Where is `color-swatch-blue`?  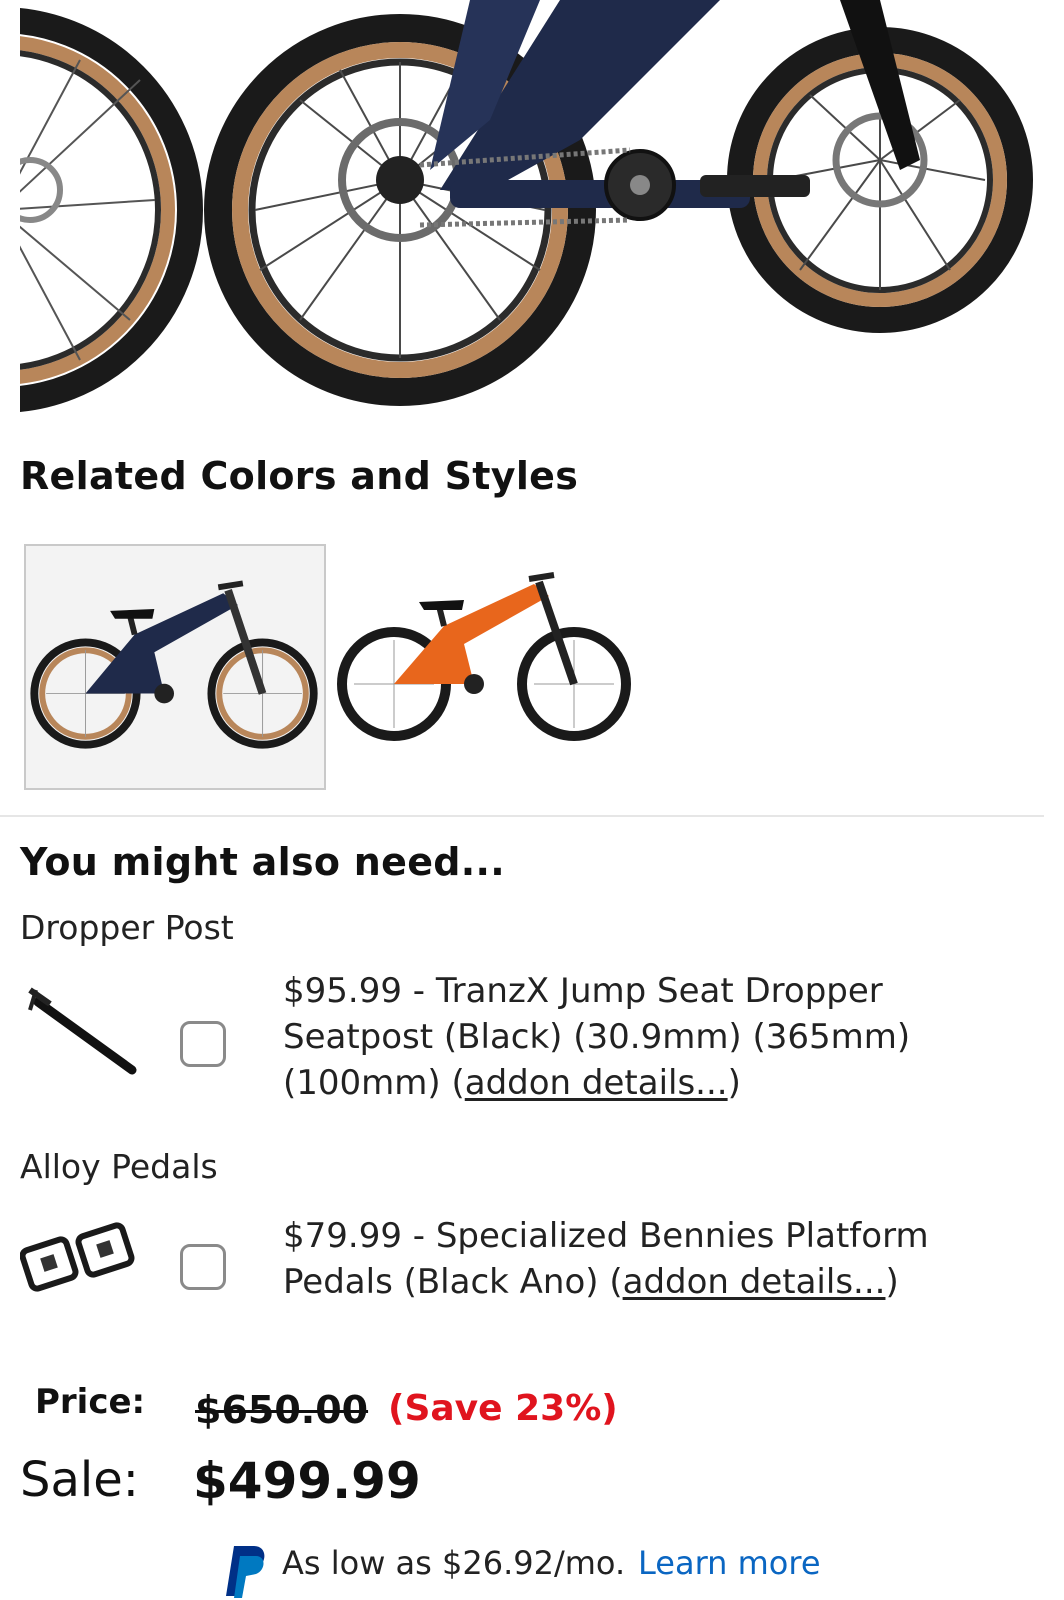
color-swatch-blue is located at coordinates (175, 667).